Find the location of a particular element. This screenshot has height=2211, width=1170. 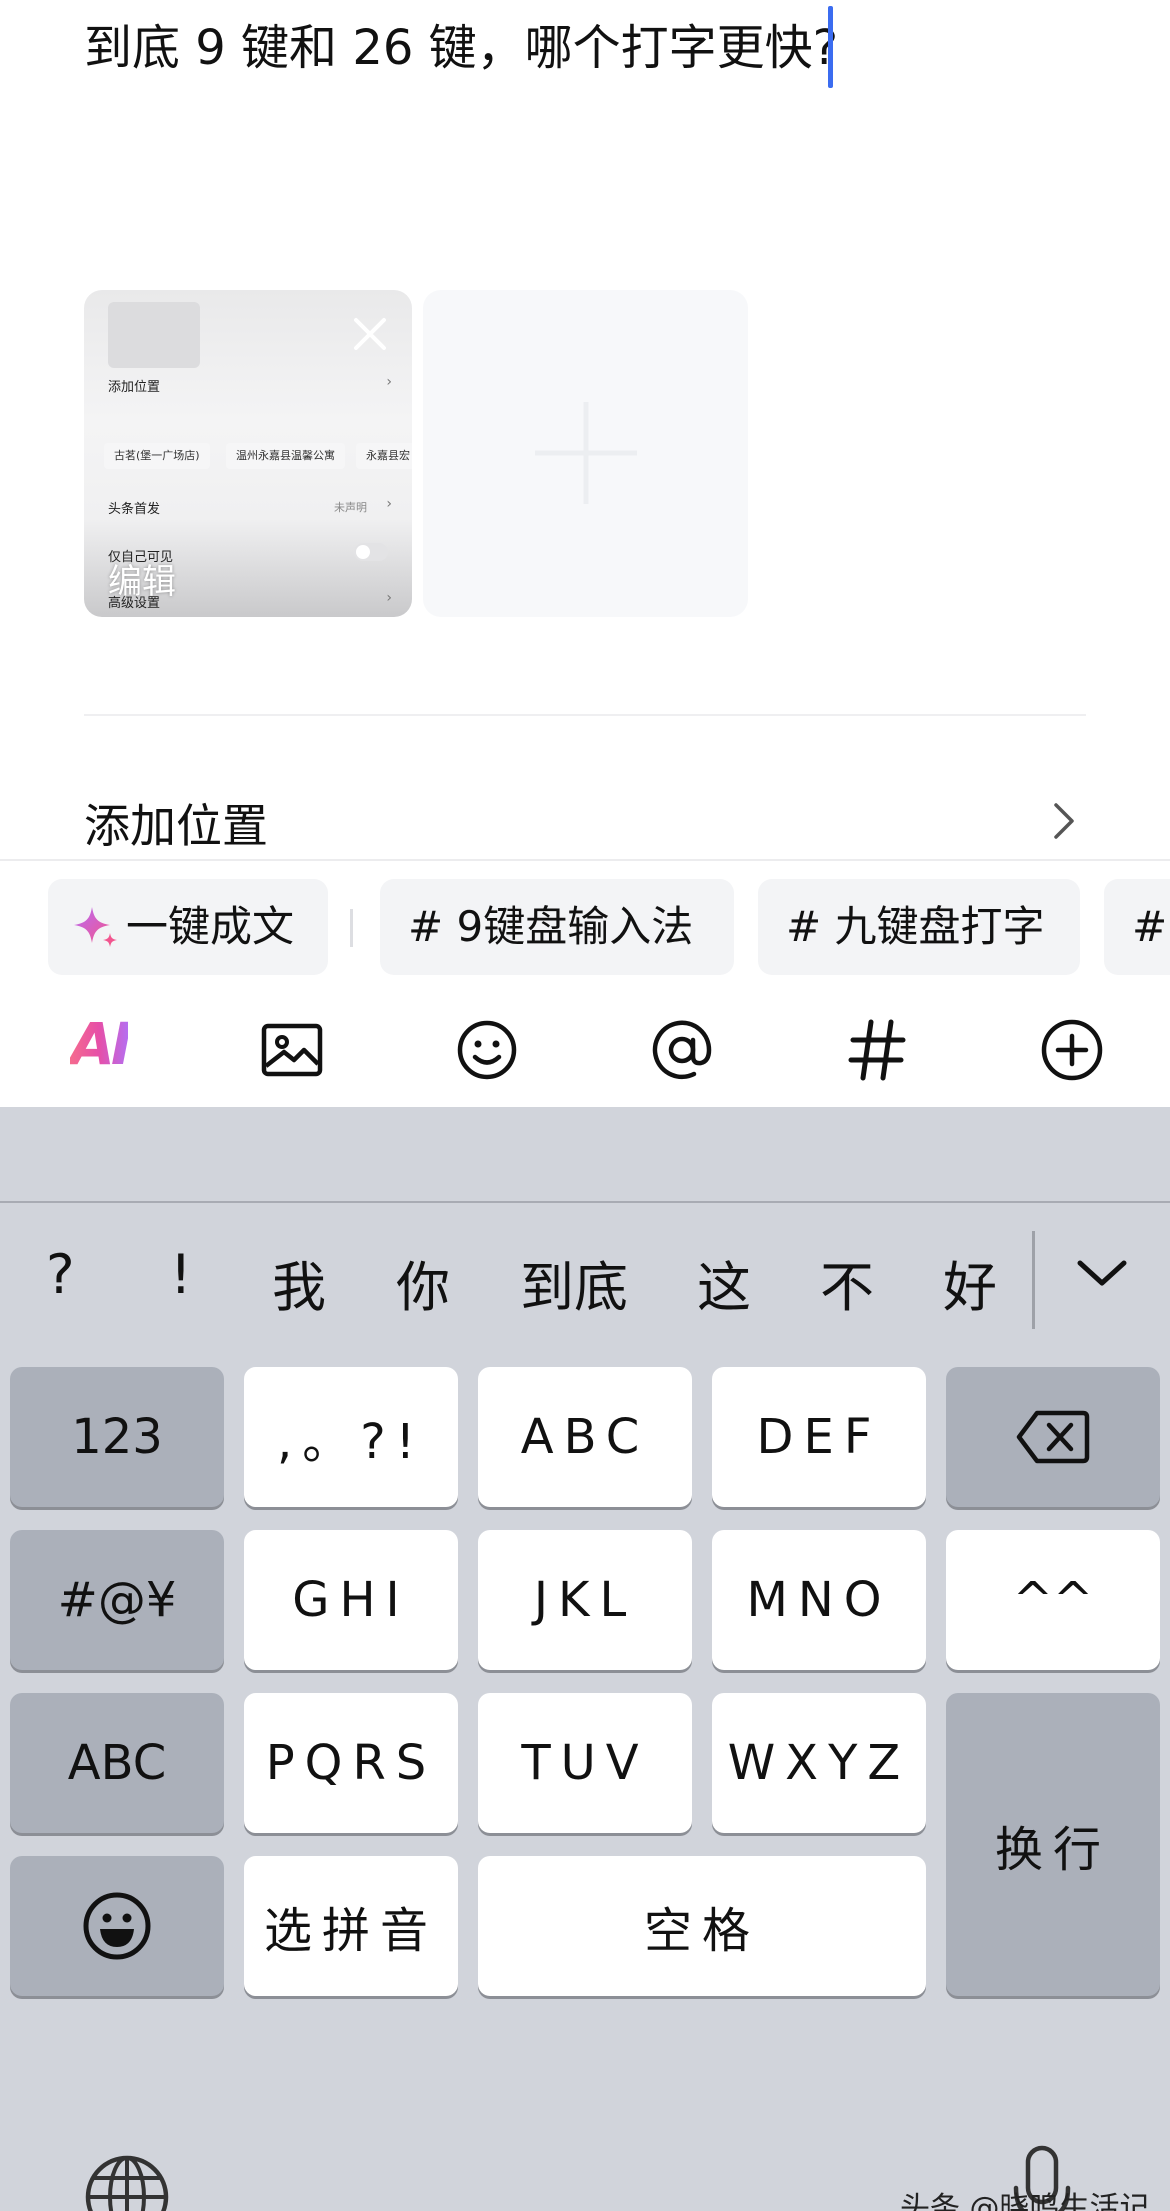

candidate-bar: ? ! 我 你 到底 这 不 好 is located at coordinates (585, 1283).